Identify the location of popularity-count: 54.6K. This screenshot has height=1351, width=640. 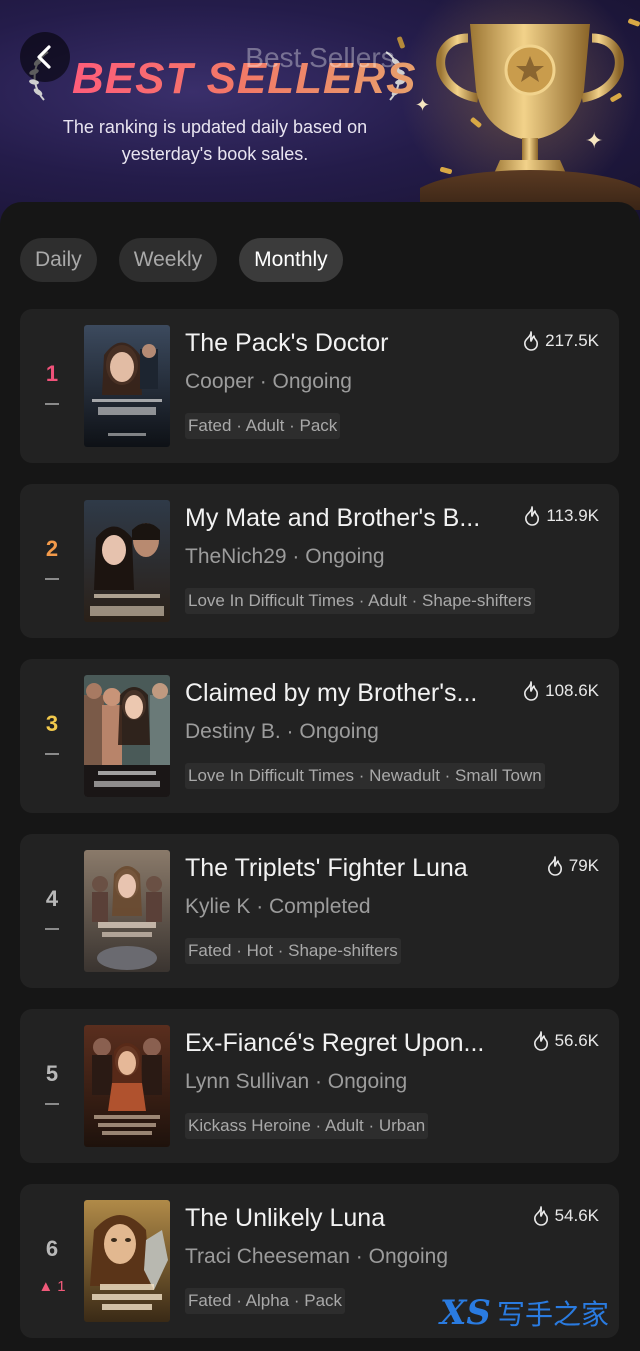
(576, 1215).